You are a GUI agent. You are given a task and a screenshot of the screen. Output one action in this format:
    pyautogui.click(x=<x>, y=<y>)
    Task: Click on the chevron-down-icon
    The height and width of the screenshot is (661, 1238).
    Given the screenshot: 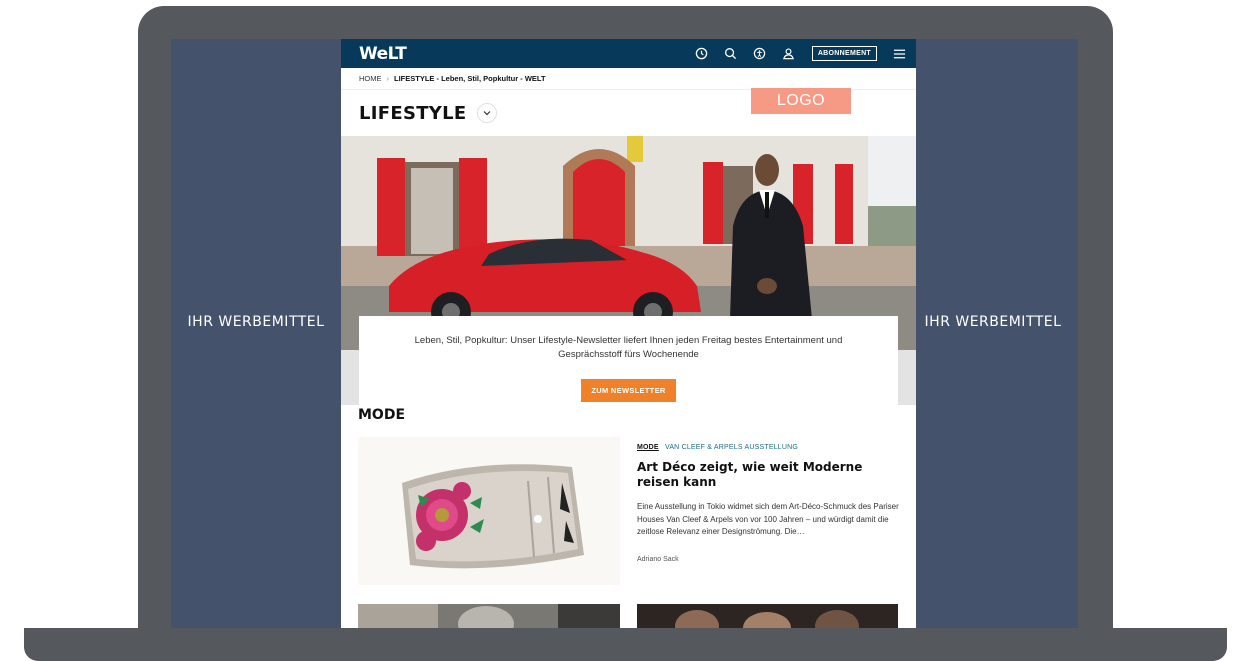 What is the action you would take?
    pyautogui.click(x=486, y=113)
    